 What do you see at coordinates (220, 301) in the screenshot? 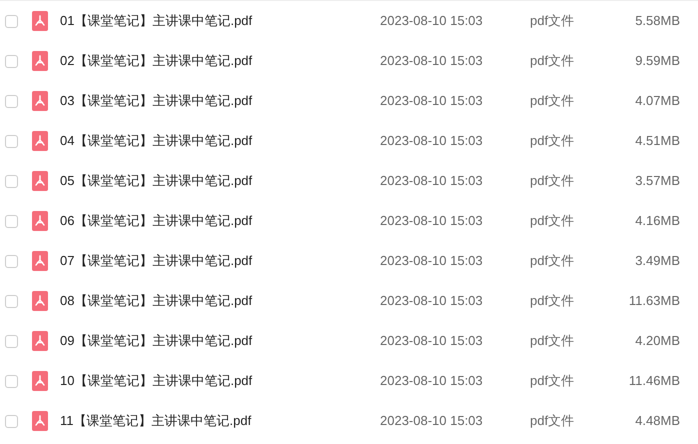
I see `file-name: 08【课堂笔记】主讲课中笔记.pdf` at bounding box center [220, 301].